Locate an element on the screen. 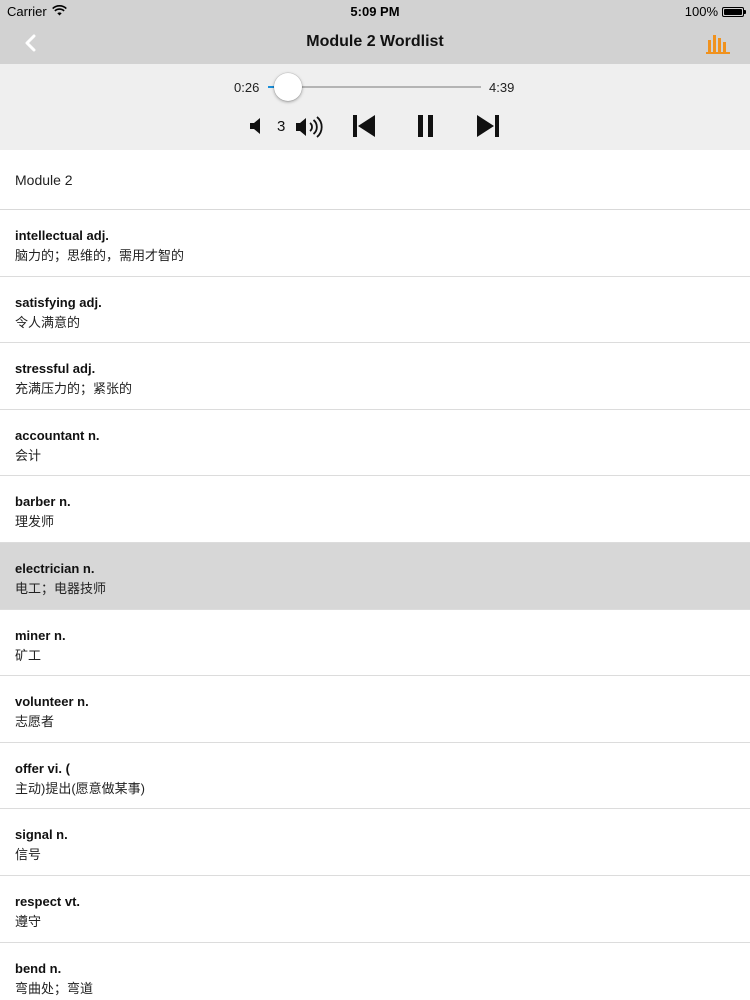 This screenshot has height=1000, width=750. word-term: barber n. is located at coordinates (43, 502).